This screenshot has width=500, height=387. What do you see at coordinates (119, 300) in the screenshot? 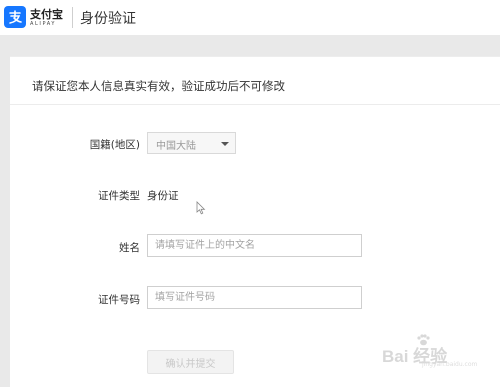
I see `id-number-label: 证件号码` at bounding box center [119, 300].